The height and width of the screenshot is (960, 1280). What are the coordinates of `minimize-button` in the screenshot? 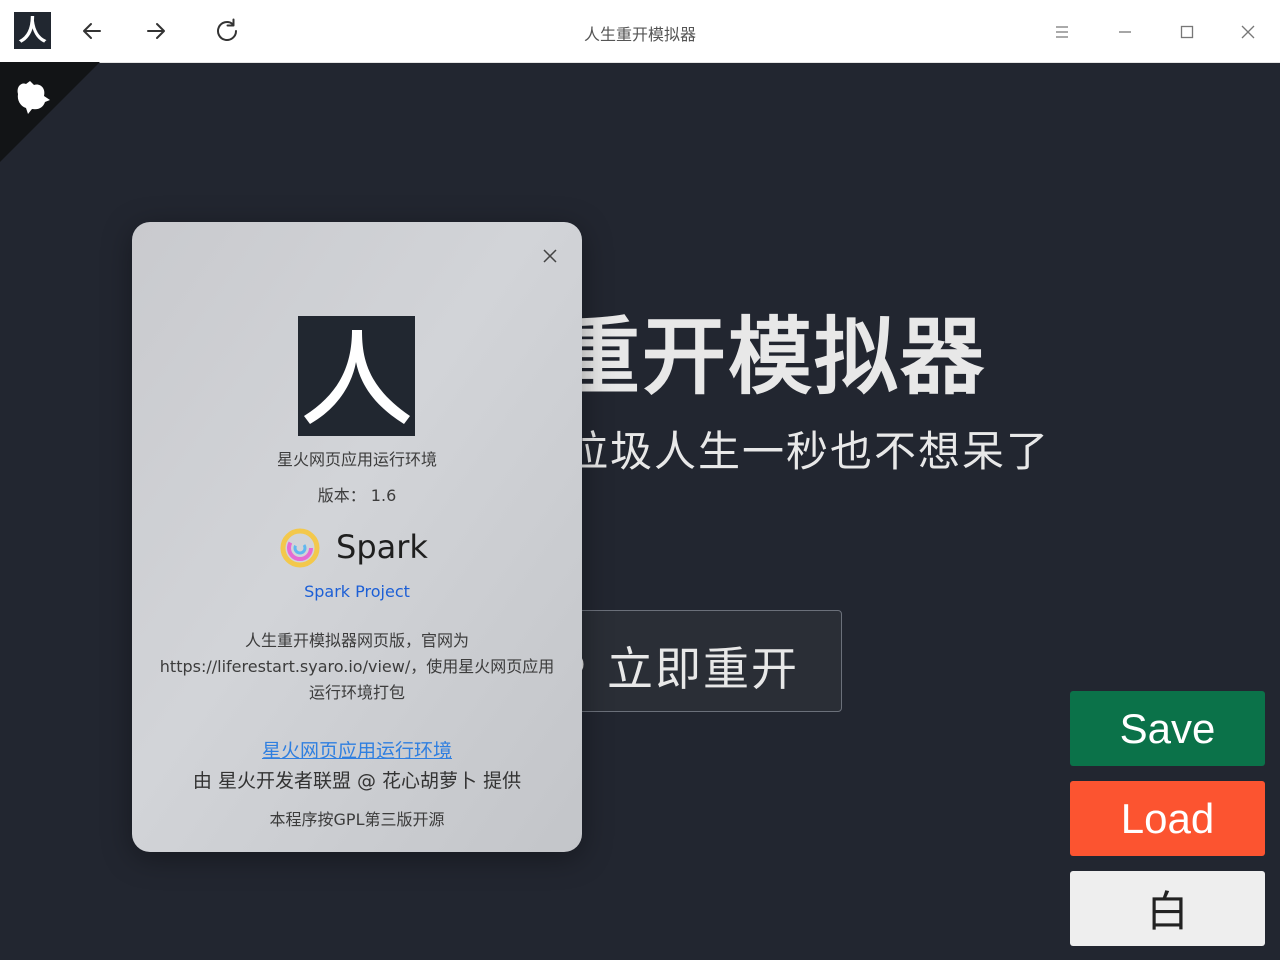 It's located at (1125, 32).